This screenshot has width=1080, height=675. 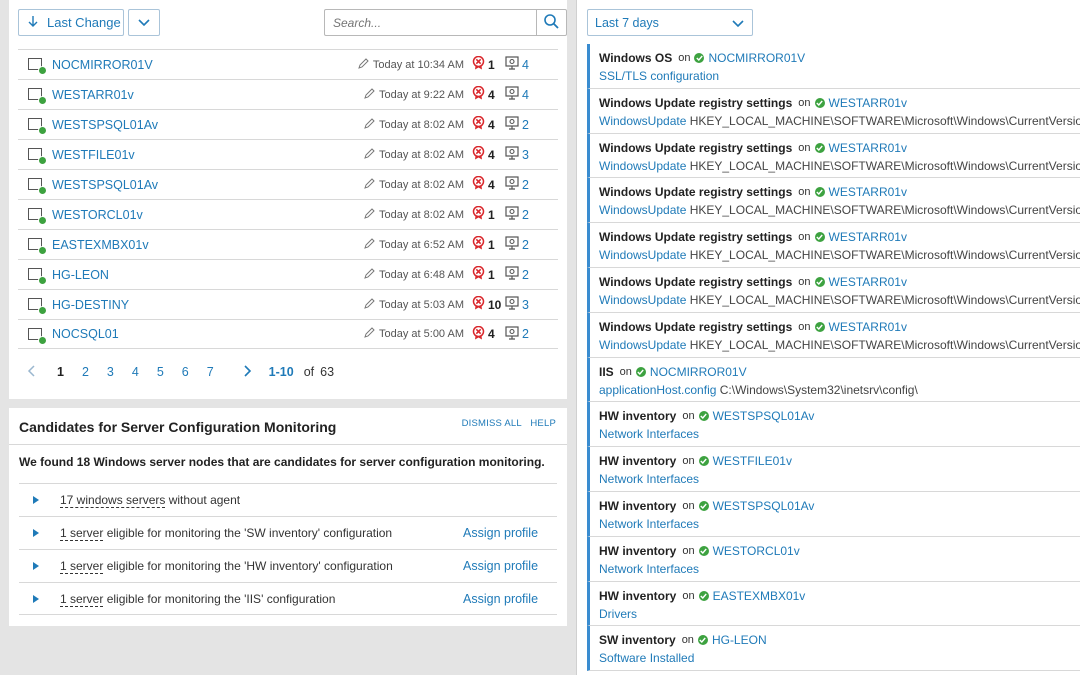 I want to click on period-dropdown: Last 7 days, so click(x=670, y=22).